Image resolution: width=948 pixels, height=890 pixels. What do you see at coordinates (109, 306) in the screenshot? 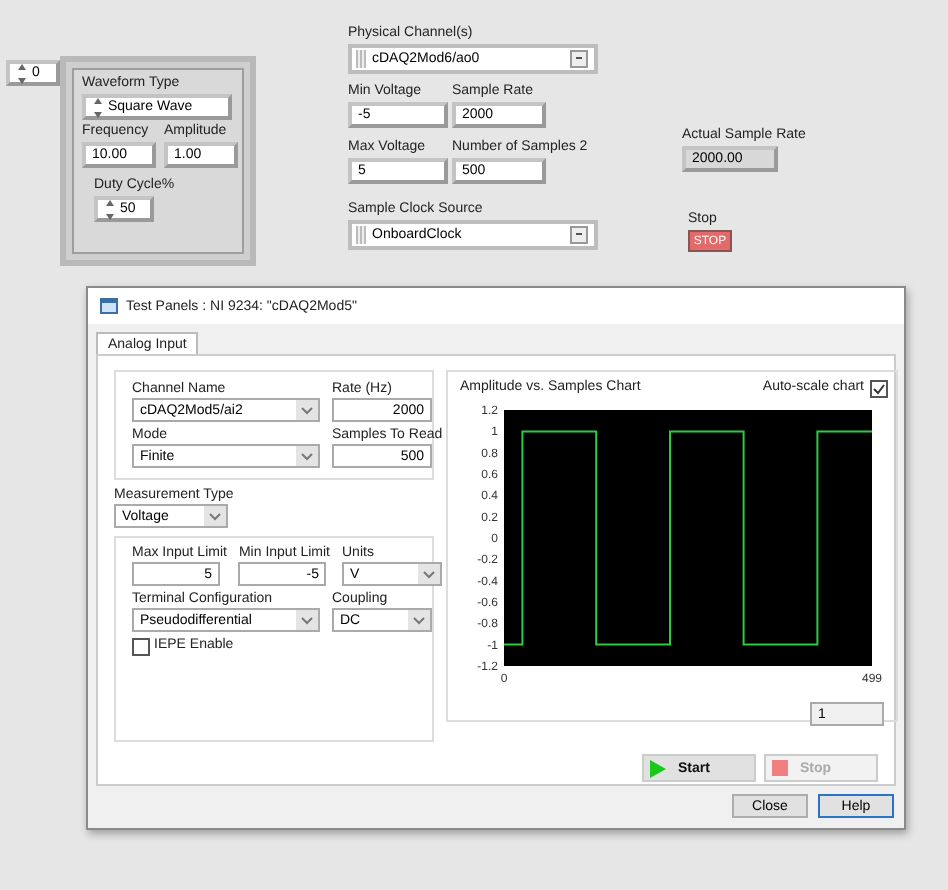
I see `window-icon` at bounding box center [109, 306].